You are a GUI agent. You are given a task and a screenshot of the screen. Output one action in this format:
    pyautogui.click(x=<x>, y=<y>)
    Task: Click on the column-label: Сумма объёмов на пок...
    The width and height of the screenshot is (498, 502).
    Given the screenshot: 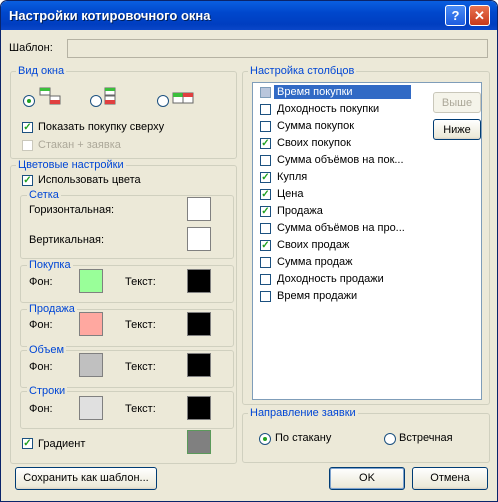 What is the action you would take?
    pyautogui.click(x=340, y=160)
    